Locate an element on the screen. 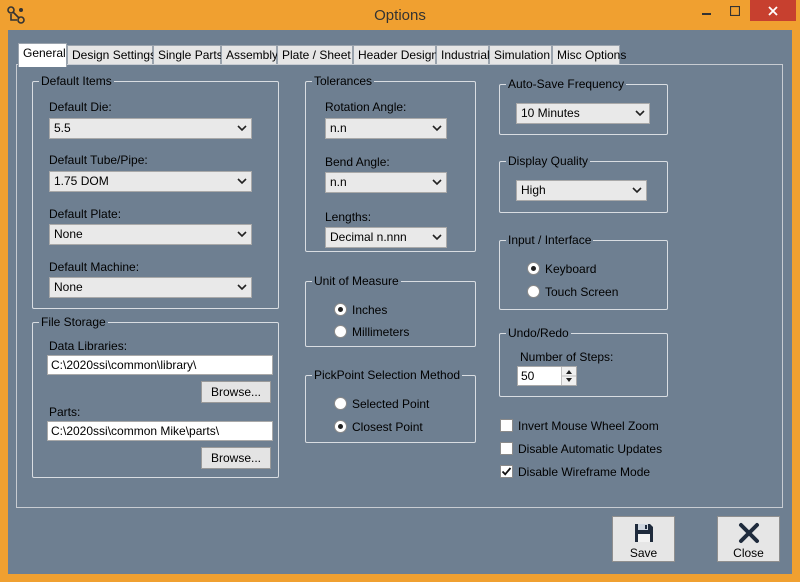  default-tube-value: 1.75 DOM is located at coordinates (81, 181).